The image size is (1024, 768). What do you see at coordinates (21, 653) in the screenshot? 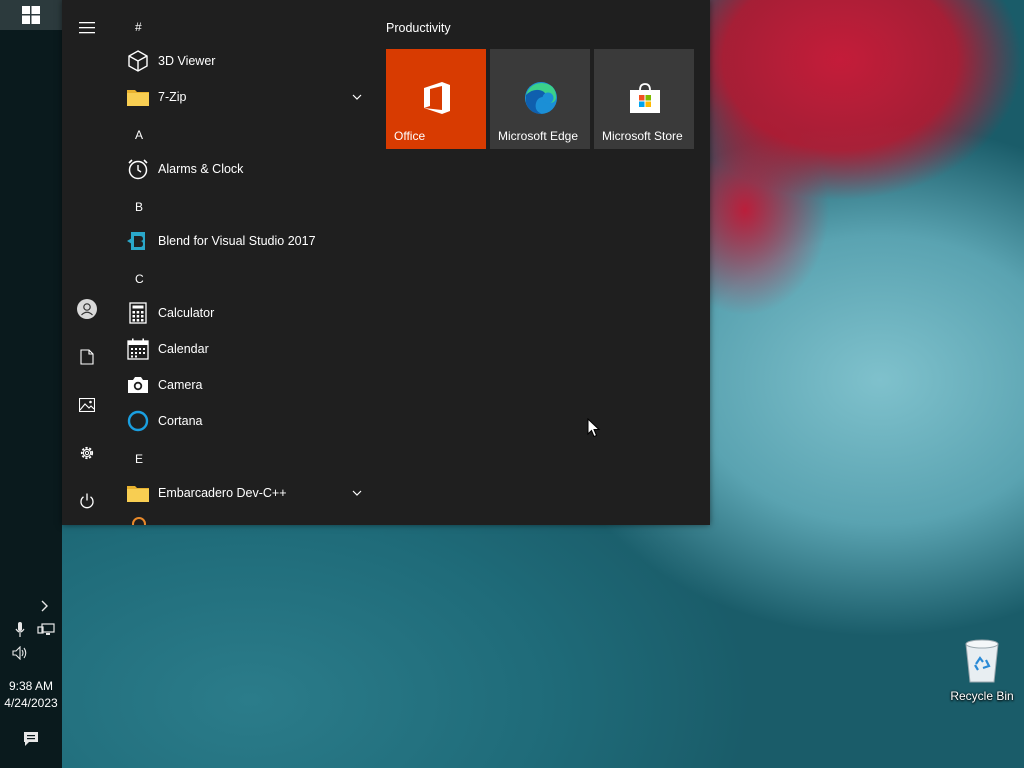
I see `volume-icon` at bounding box center [21, 653].